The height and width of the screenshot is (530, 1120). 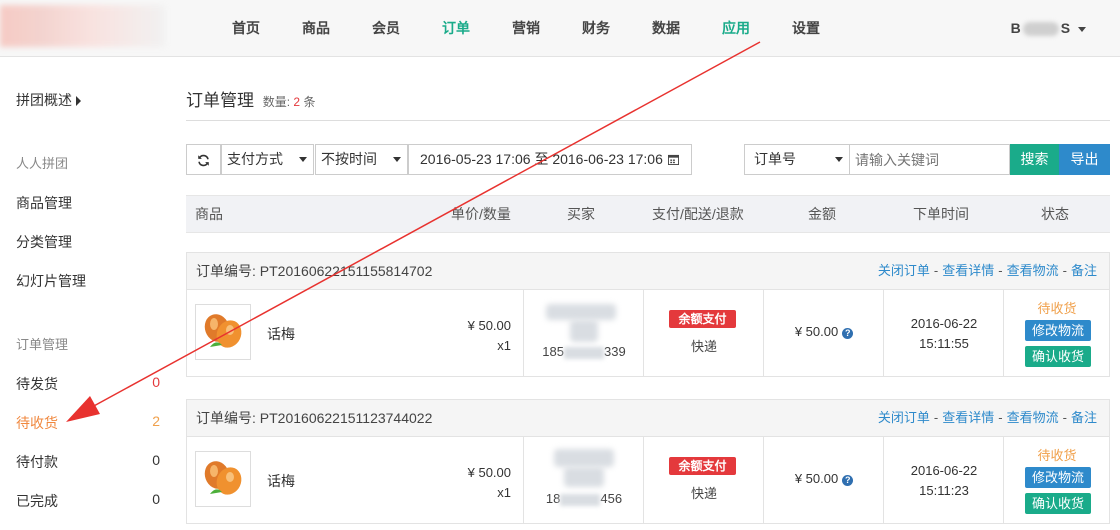 What do you see at coordinates (91, 281) in the screenshot?
I see `sidebar-item-slides: 幻灯片管理` at bounding box center [91, 281].